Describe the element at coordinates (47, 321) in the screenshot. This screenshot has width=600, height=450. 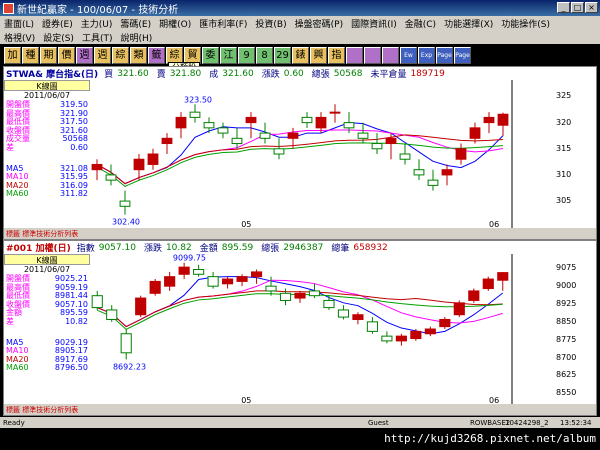
I see `info-row: 差 10.82` at that location.